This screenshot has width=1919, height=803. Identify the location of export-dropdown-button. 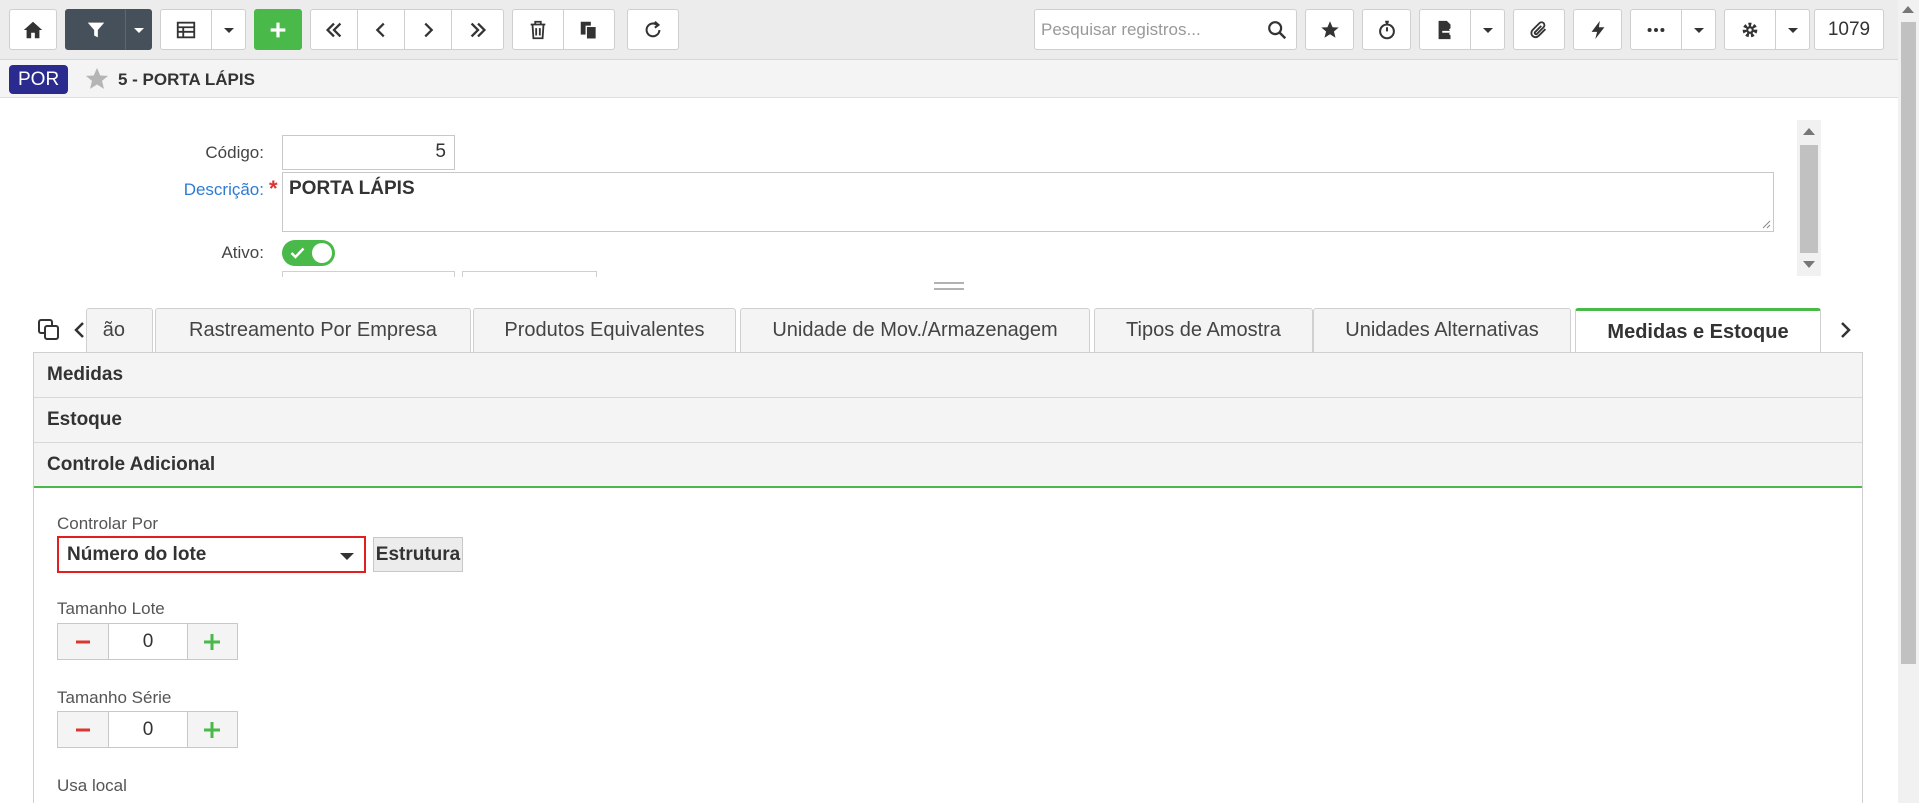
(1487, 29).